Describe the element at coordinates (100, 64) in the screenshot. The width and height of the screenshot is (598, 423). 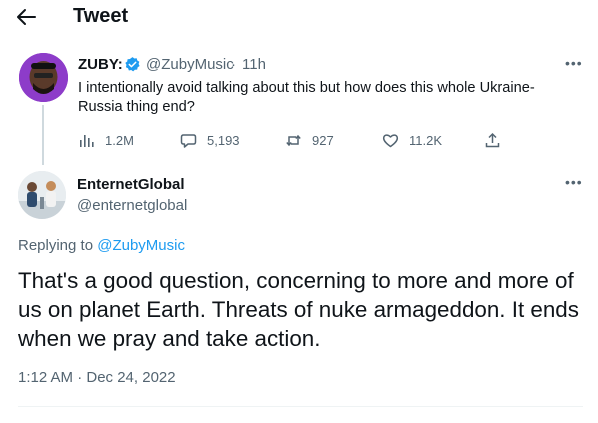
I see `author-name: ZUBY:` at that location.